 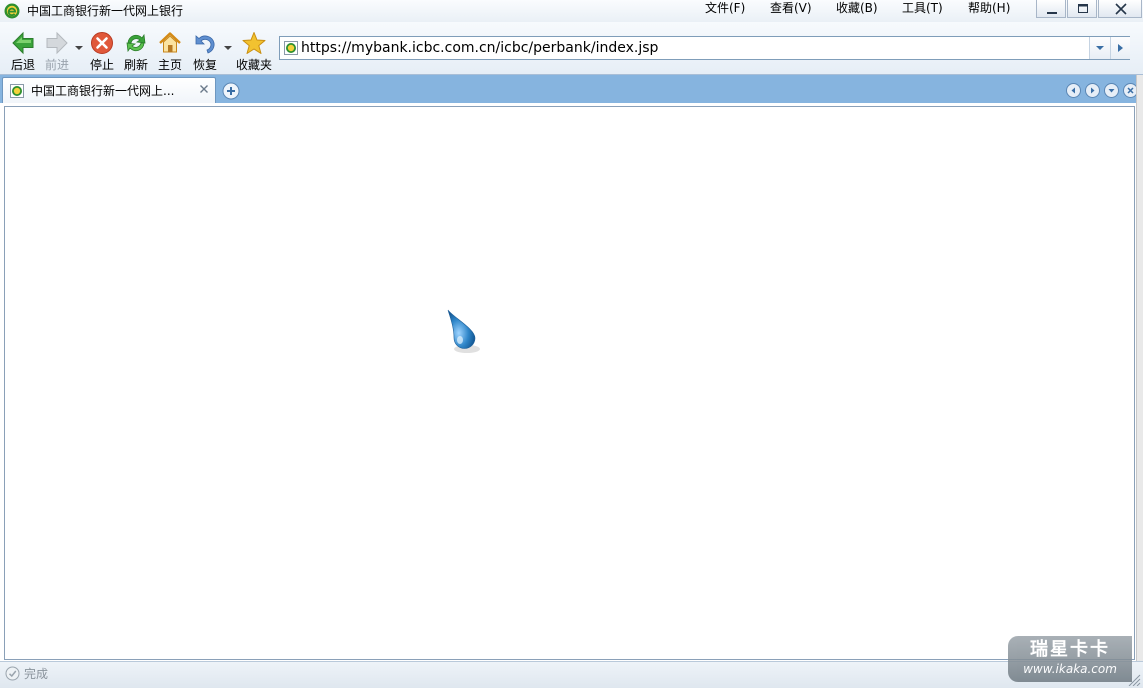 I want to click on forward-button: 前进, so click(x=57, y=50).